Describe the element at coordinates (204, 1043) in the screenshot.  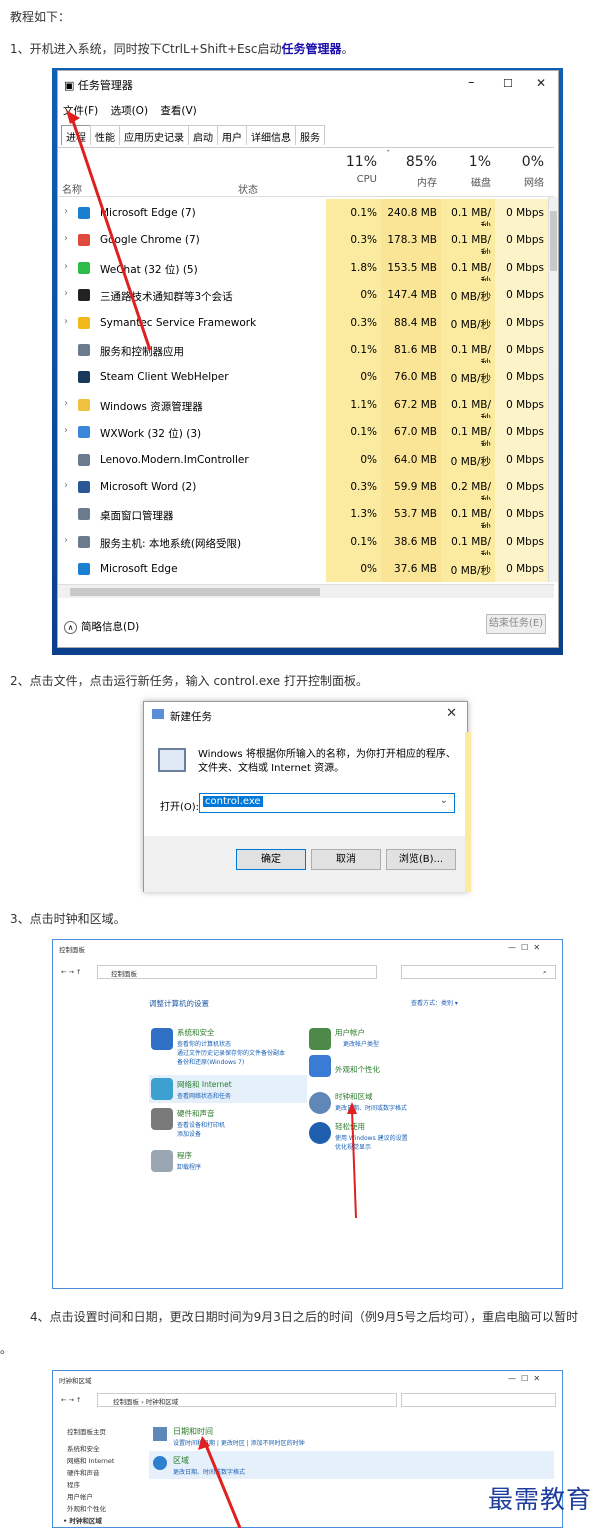
I see `cp-link: 查看你的计算机状态` at that location.